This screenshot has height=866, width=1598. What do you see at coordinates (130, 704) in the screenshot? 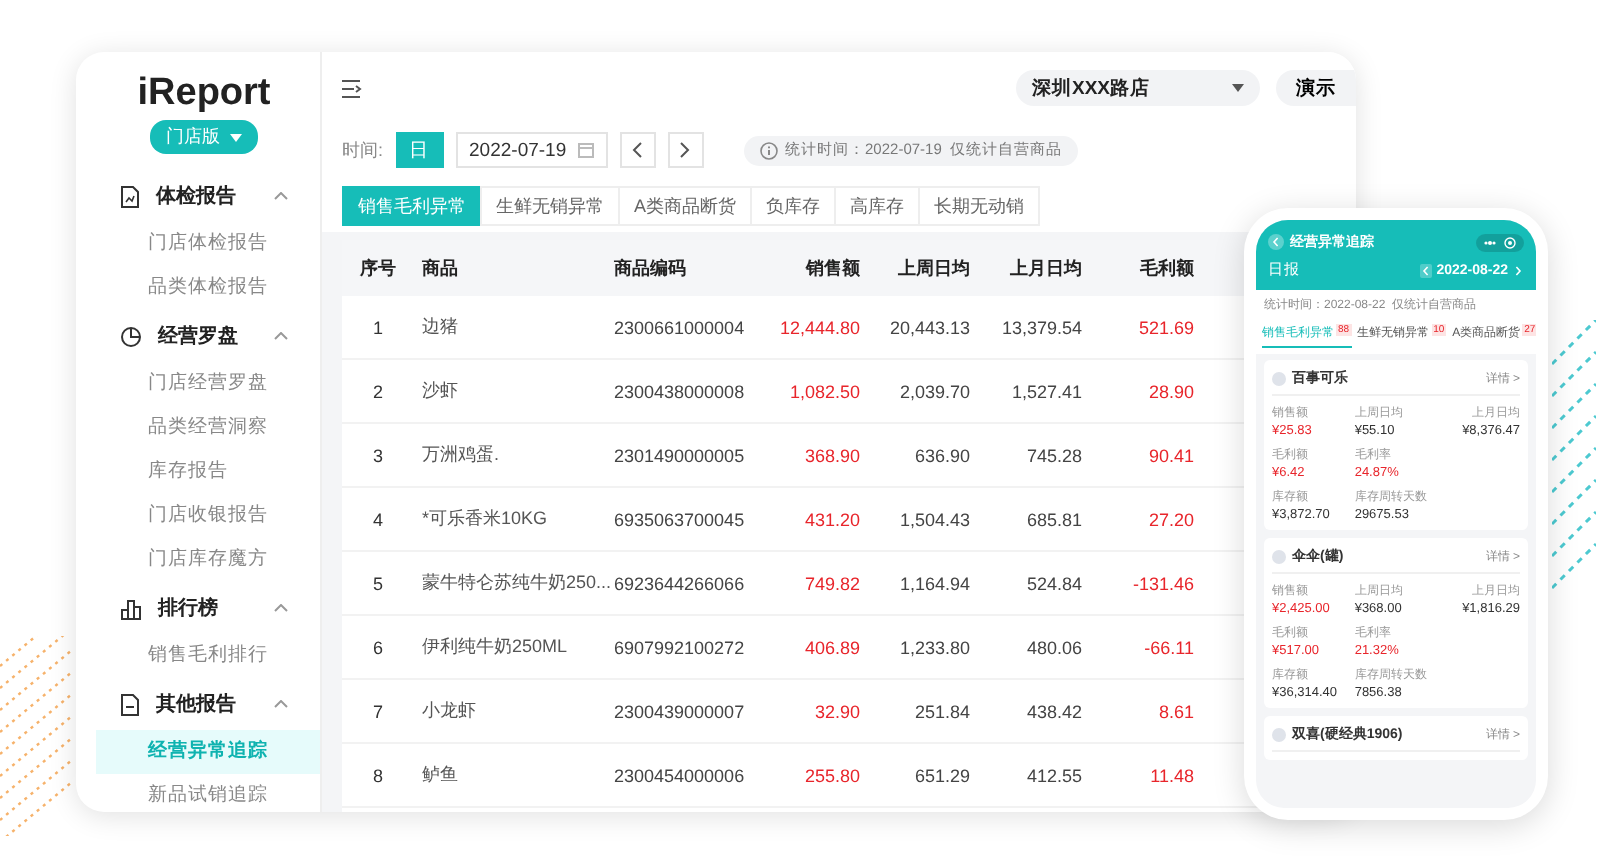
I see `document-icon` at bounding box center [130, 704].